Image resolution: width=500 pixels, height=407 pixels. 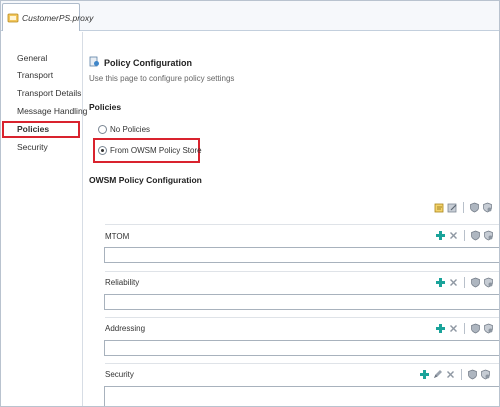 I want to click on sidebar-item-security: Security, so click(x=32, y=147).